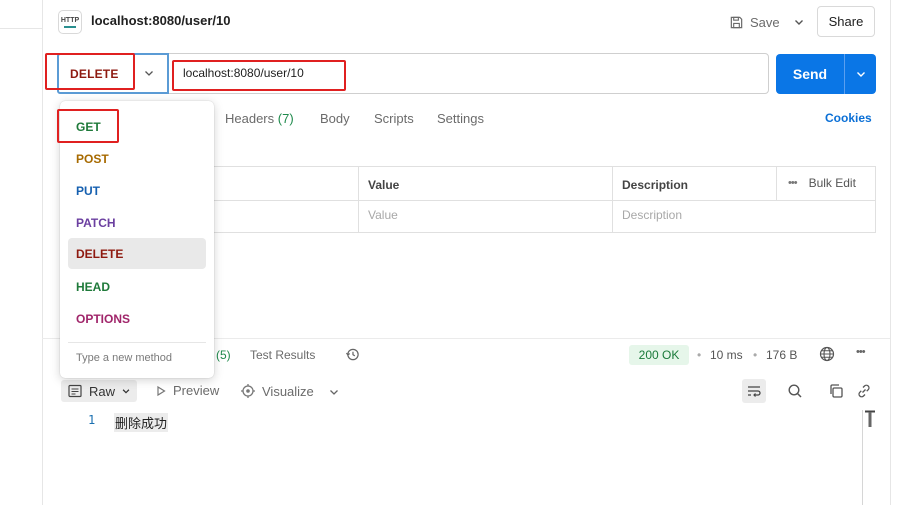 The width and height of the screenshot is (906, 505). I want to click on send-options-chevron-icon, so click(860, 74).